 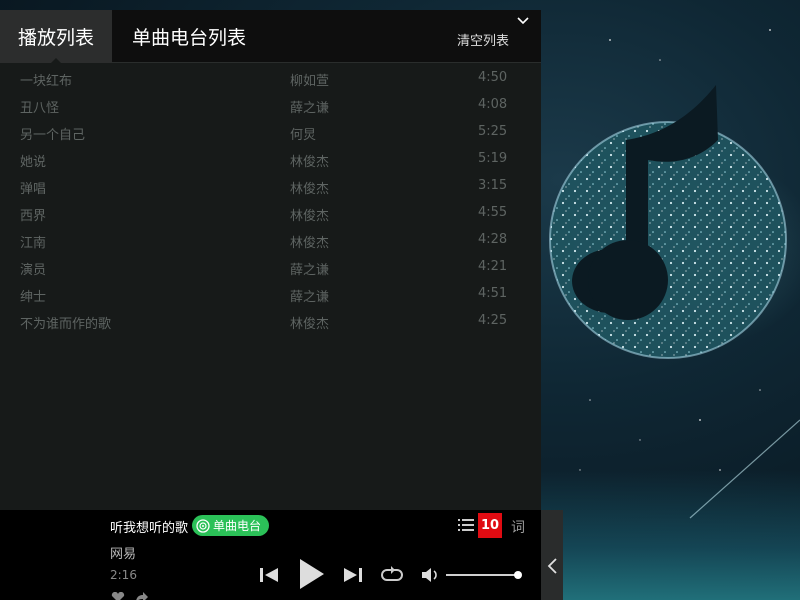 I want to click on volume-slider, so click(x=483, y=575).